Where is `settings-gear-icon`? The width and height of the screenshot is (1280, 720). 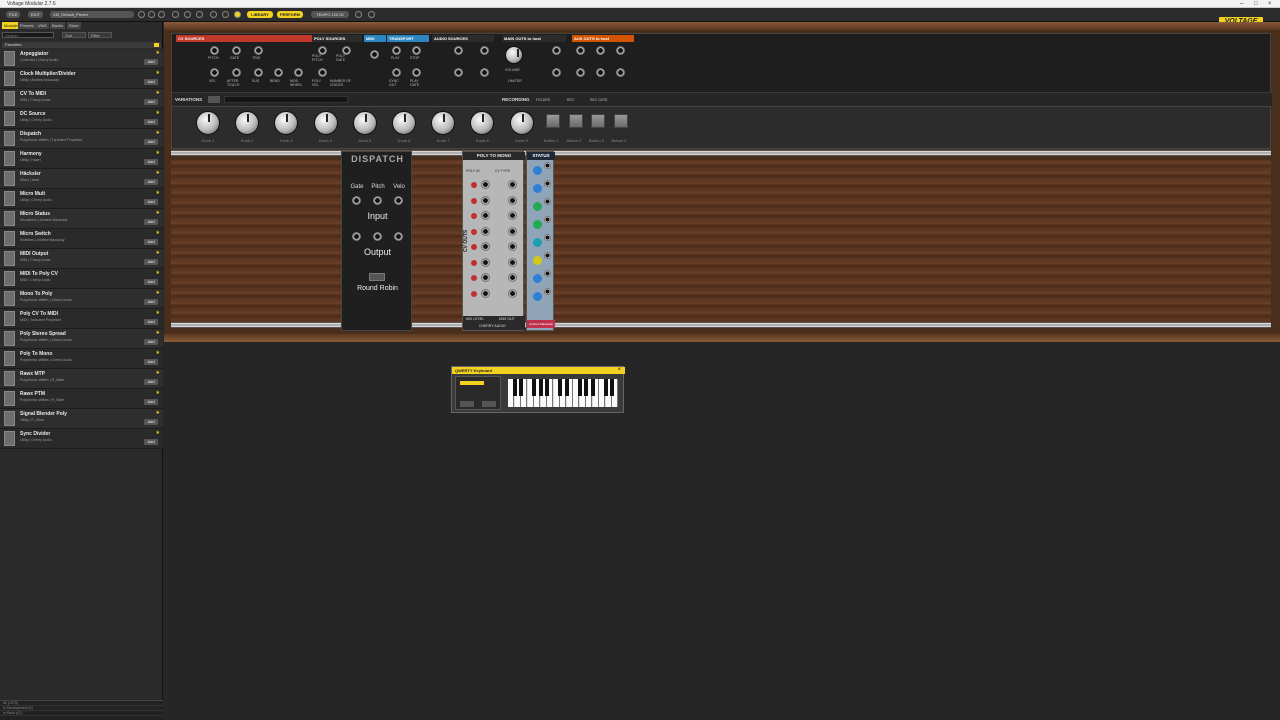 settings-gear-icon is located at coordinates (199, 14).